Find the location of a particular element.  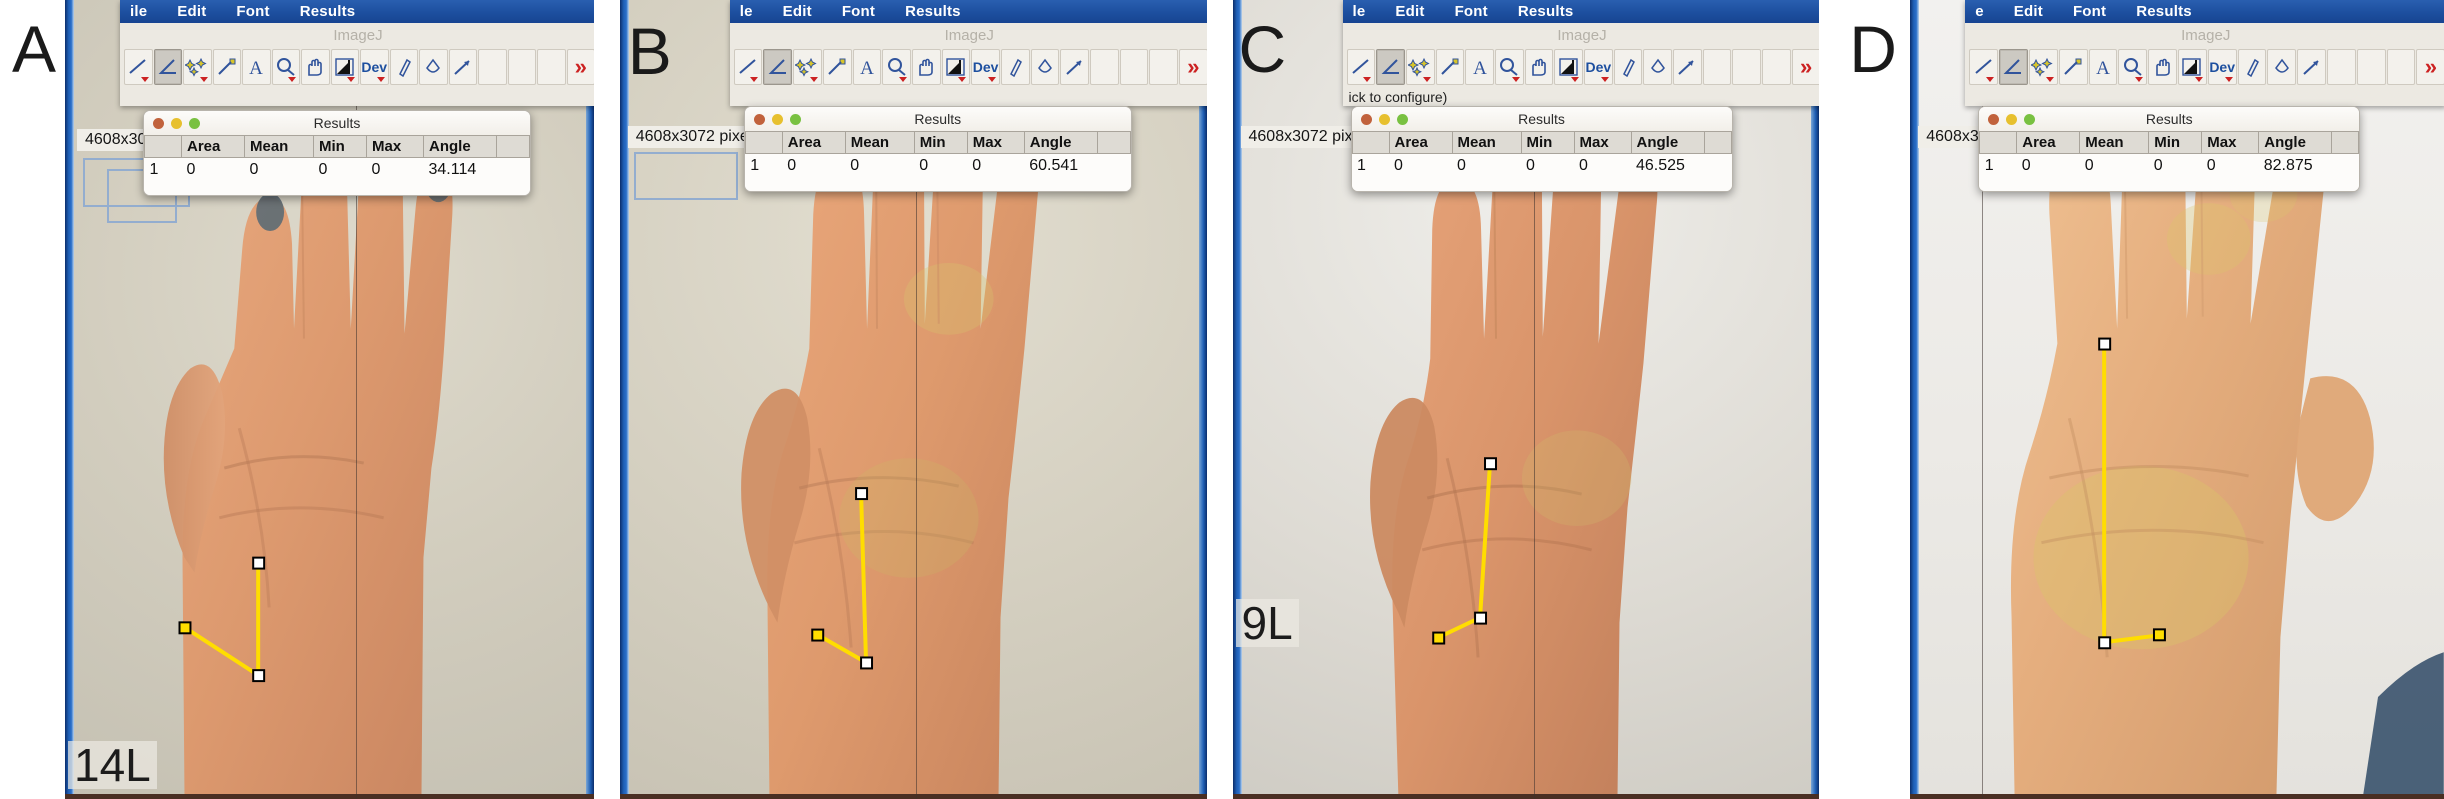

menu-results-c: Results is located at coordinates (1546, 11).